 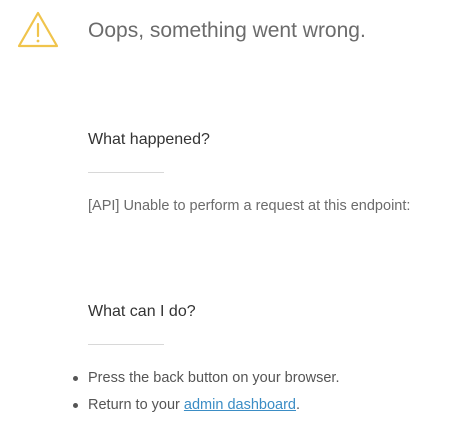 What do you see at coordinates (240, 405) in the screenshot?
I see `admin-dashboard-link: admin dashboard` at bounding box center [240, 405].